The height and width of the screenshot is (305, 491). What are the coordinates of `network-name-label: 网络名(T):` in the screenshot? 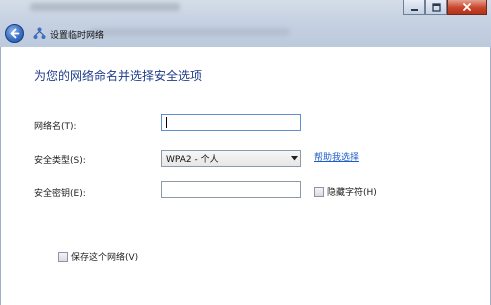 It's located at (55, 127).